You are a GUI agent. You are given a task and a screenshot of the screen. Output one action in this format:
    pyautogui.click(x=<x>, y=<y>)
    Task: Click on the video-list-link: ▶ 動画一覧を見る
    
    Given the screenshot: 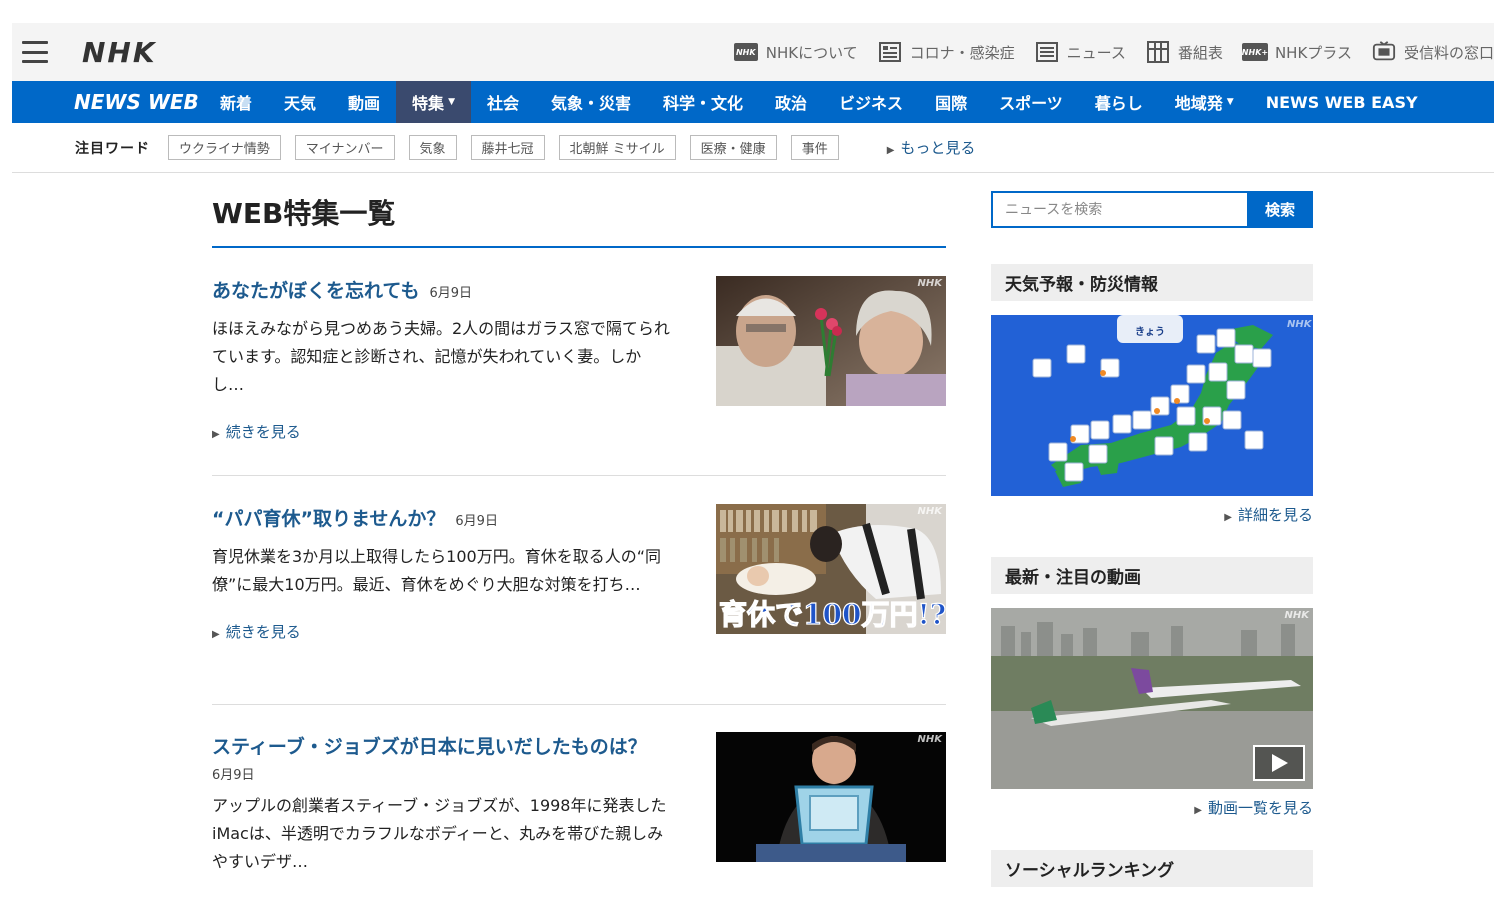 What is the action you would take?
    pyautogui.click(x=1253, y=807)
    